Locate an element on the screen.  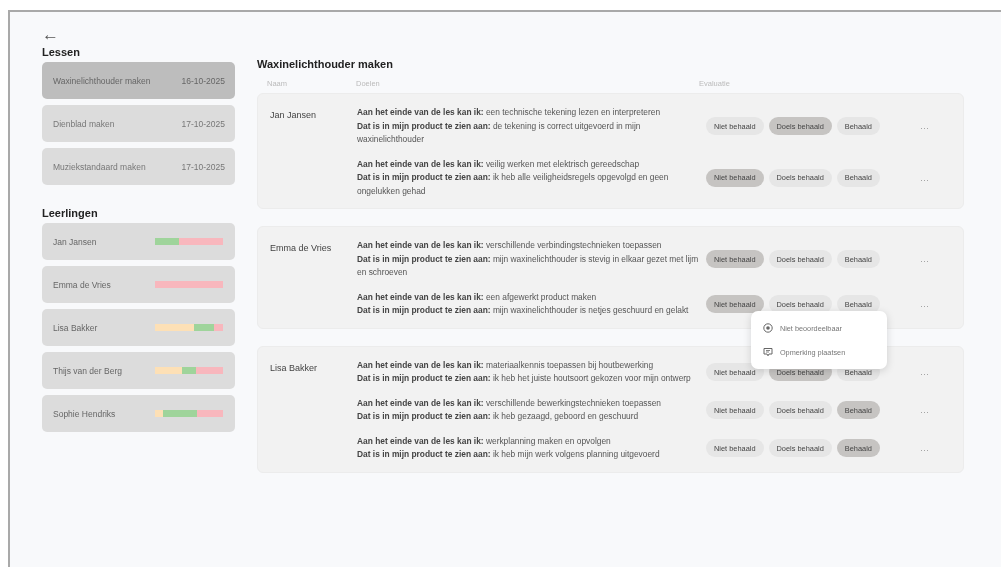
student-item: Lisa Bakker is located at coordinates (138, 327).